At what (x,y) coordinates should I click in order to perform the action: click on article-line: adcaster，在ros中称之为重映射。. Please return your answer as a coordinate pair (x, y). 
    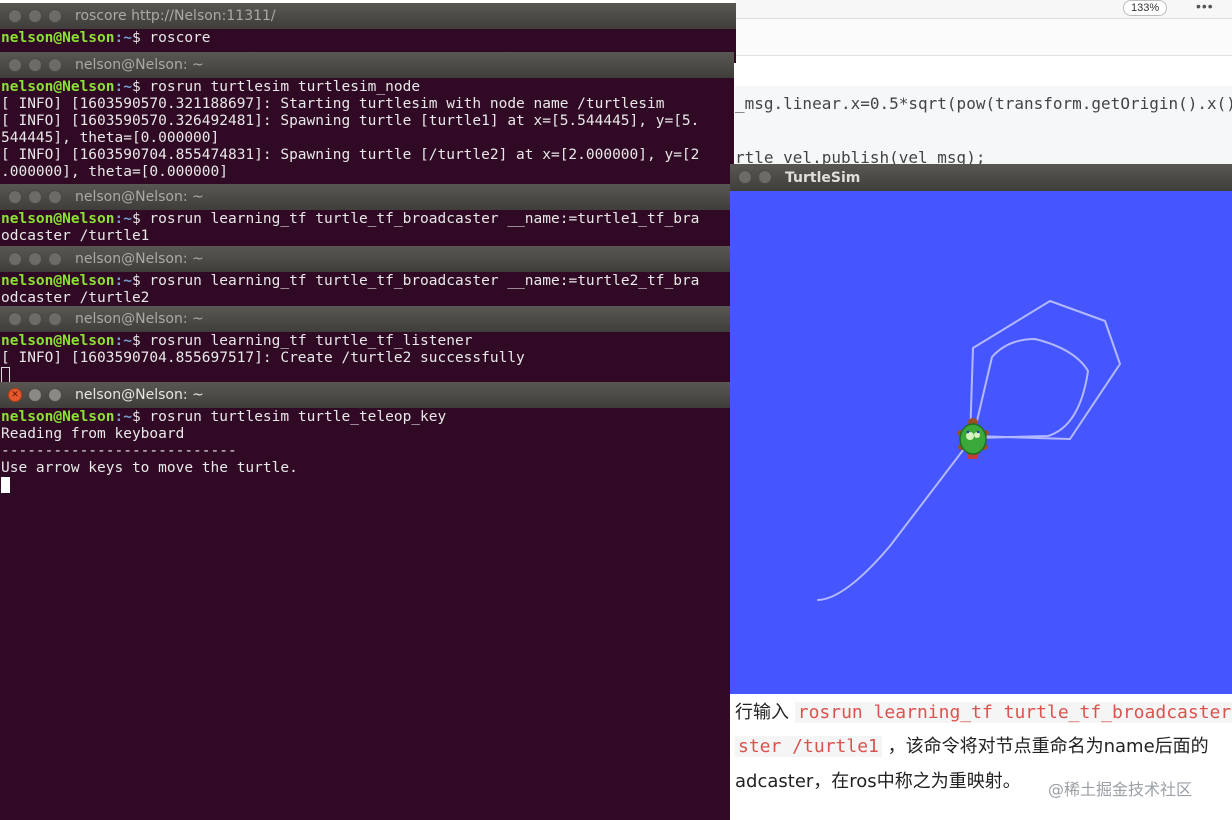
    Looking at the image, I should click on (878, 781).